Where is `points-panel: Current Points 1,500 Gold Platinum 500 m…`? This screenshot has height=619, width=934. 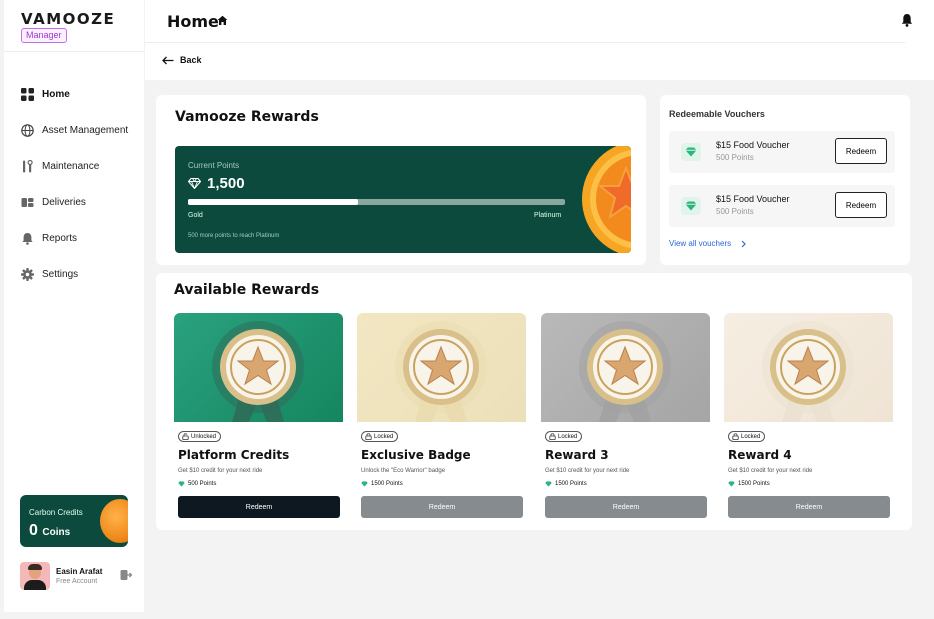 points-panel: Current Points 1,500 Gold Platinum 500 m… is located at coordinates (403, 199).